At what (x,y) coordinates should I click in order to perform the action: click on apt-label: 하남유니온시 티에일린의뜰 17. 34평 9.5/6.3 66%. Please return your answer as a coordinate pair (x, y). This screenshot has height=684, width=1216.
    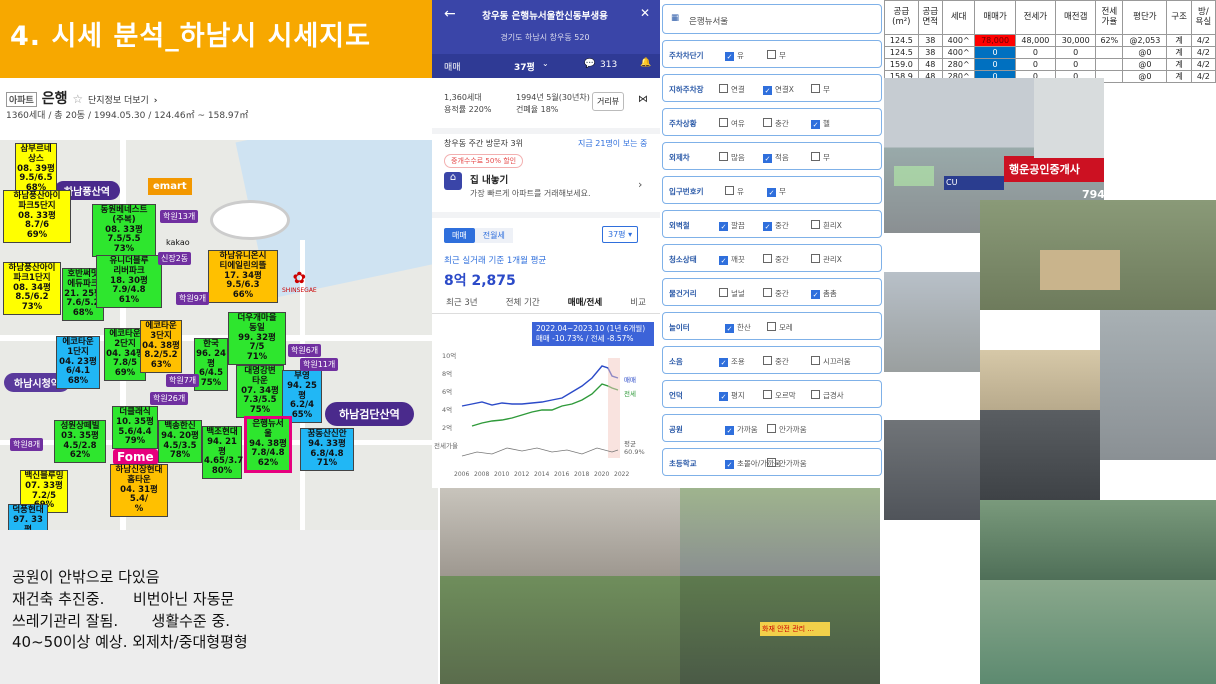
    Looking at the image, I should click on (243, 276).